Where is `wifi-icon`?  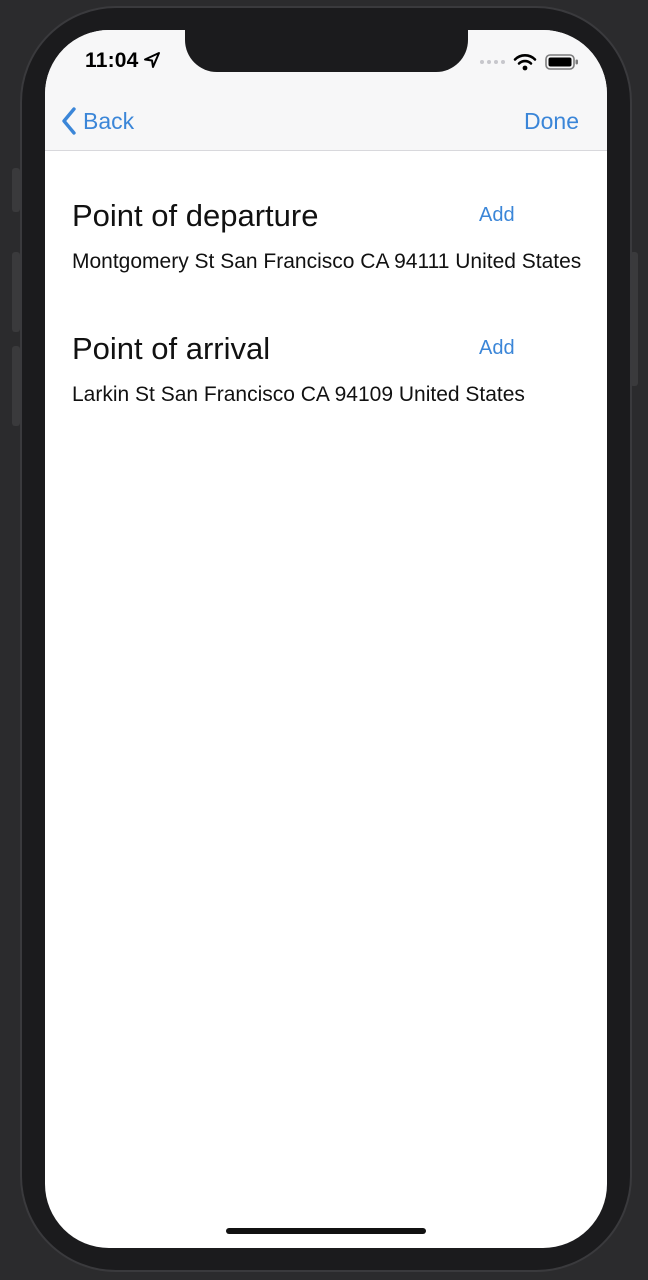
wifi-icon is located at coordinates (525, 62).